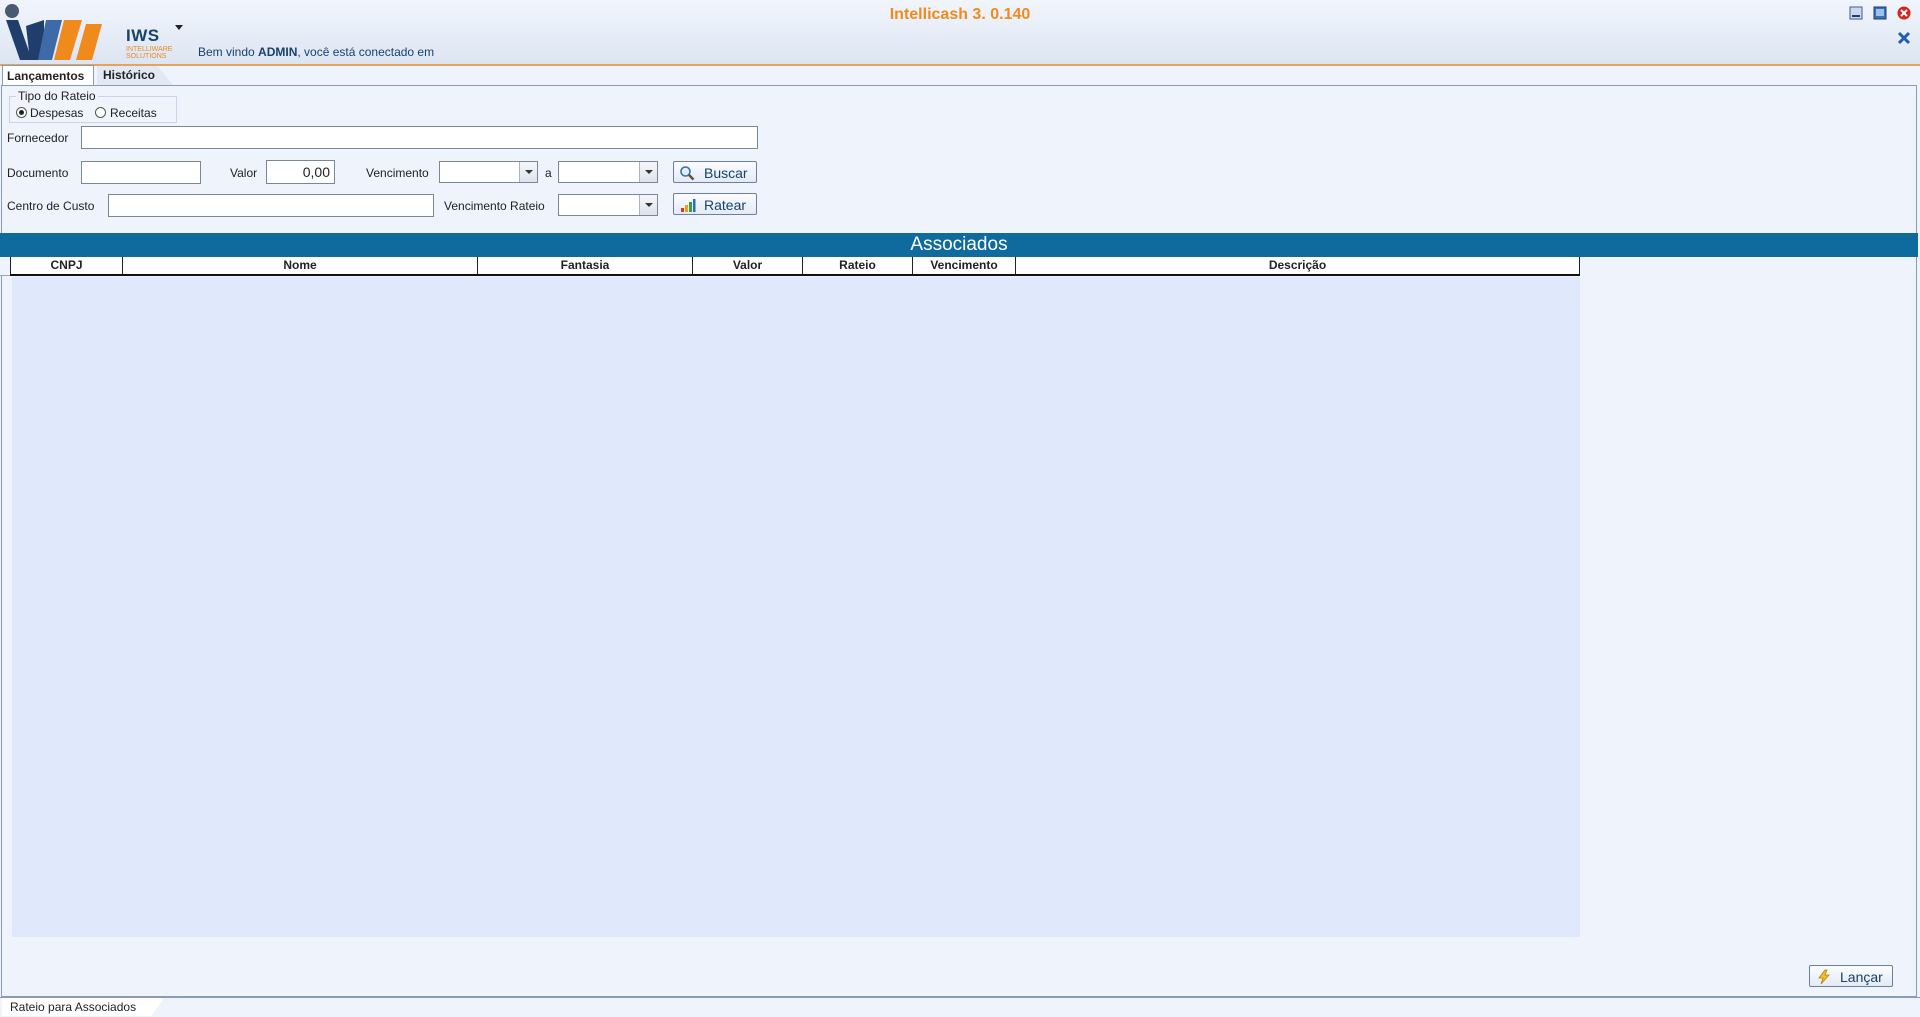 This screenshot has width=1920, height=1017. Describe the element at coordinates (38, 138) in the screenshot. I see `fornecedor-label: Fornecedor` at that location.